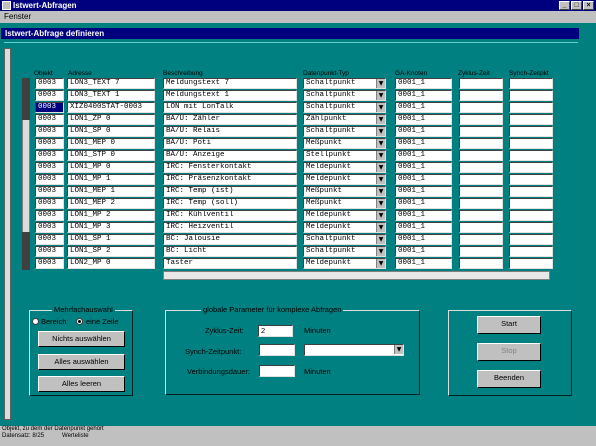  What do you see at coordinates (230, 131) in the screenshot?
I see `cell-beschreibung: BA/U: Relais` at bounding box center [230, 131].